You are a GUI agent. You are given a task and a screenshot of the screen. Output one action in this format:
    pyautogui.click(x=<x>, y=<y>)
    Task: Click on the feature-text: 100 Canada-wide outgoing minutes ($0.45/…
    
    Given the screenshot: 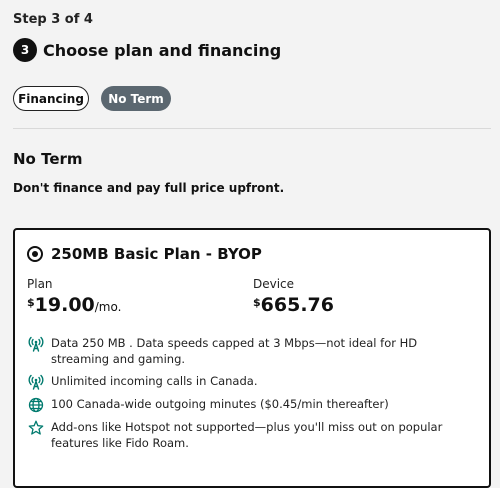 What is the action you would take?
    pyautogui.click(x=220, y=404)
    